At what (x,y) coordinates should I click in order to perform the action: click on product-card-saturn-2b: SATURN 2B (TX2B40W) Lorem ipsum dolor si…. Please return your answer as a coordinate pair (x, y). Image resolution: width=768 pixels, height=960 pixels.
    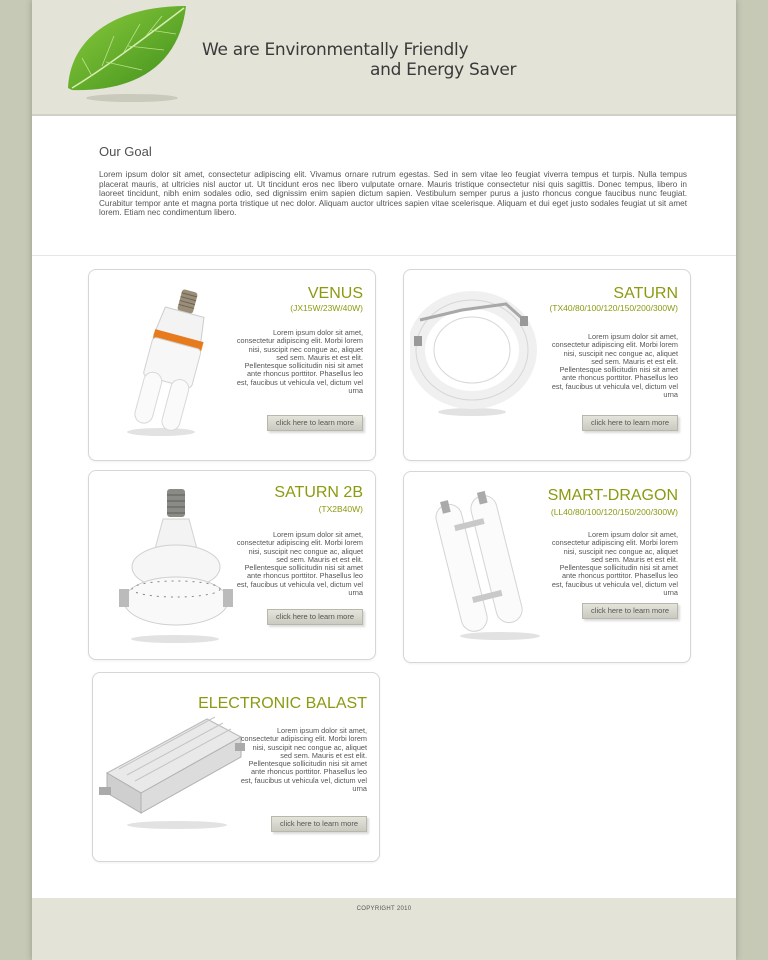
    Looking at the image, I should click on (232, 565).